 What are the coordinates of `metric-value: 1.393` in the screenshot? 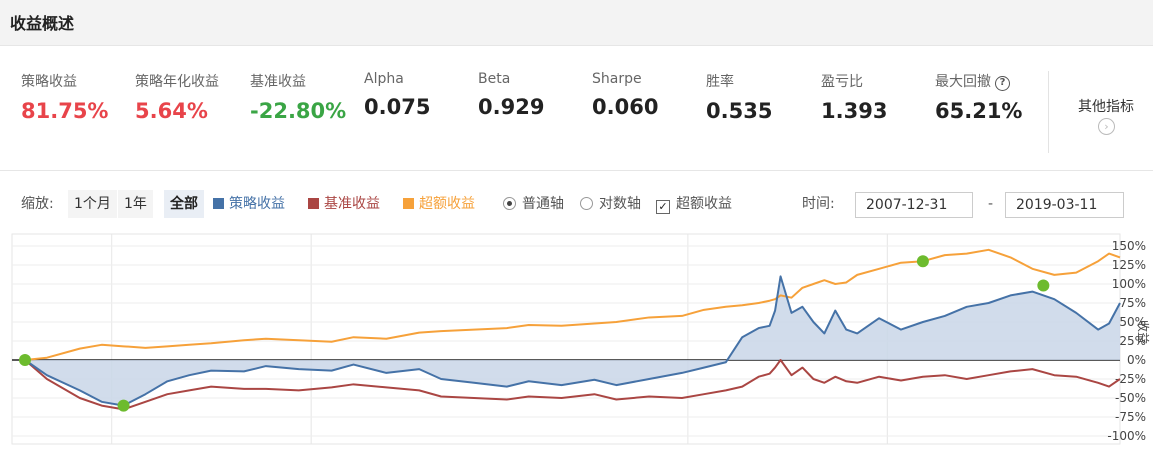 It's located at (854, 111).